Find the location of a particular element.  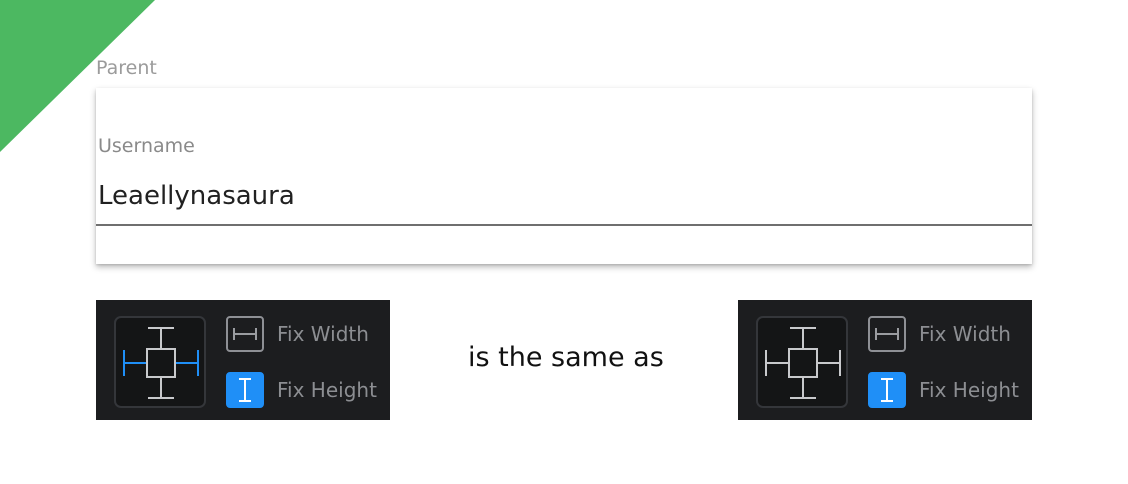

username-label: Username is located at coordinates (146, 146).